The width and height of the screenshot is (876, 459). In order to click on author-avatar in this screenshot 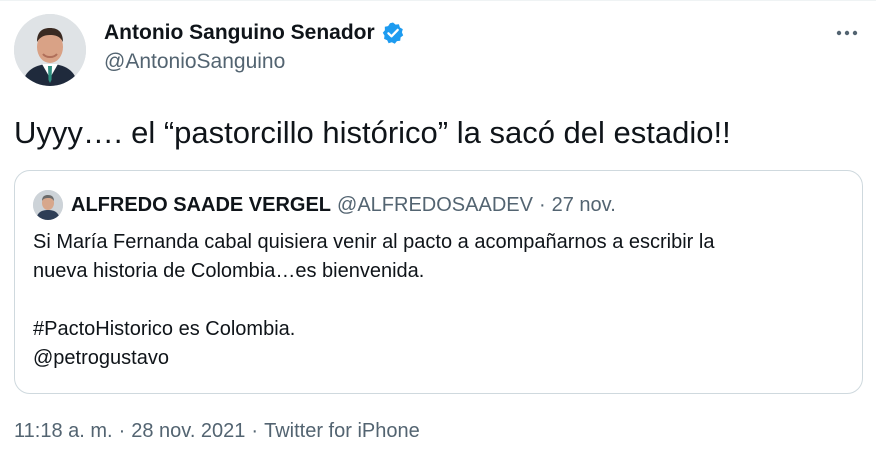, I will do `click(50, 50)`.